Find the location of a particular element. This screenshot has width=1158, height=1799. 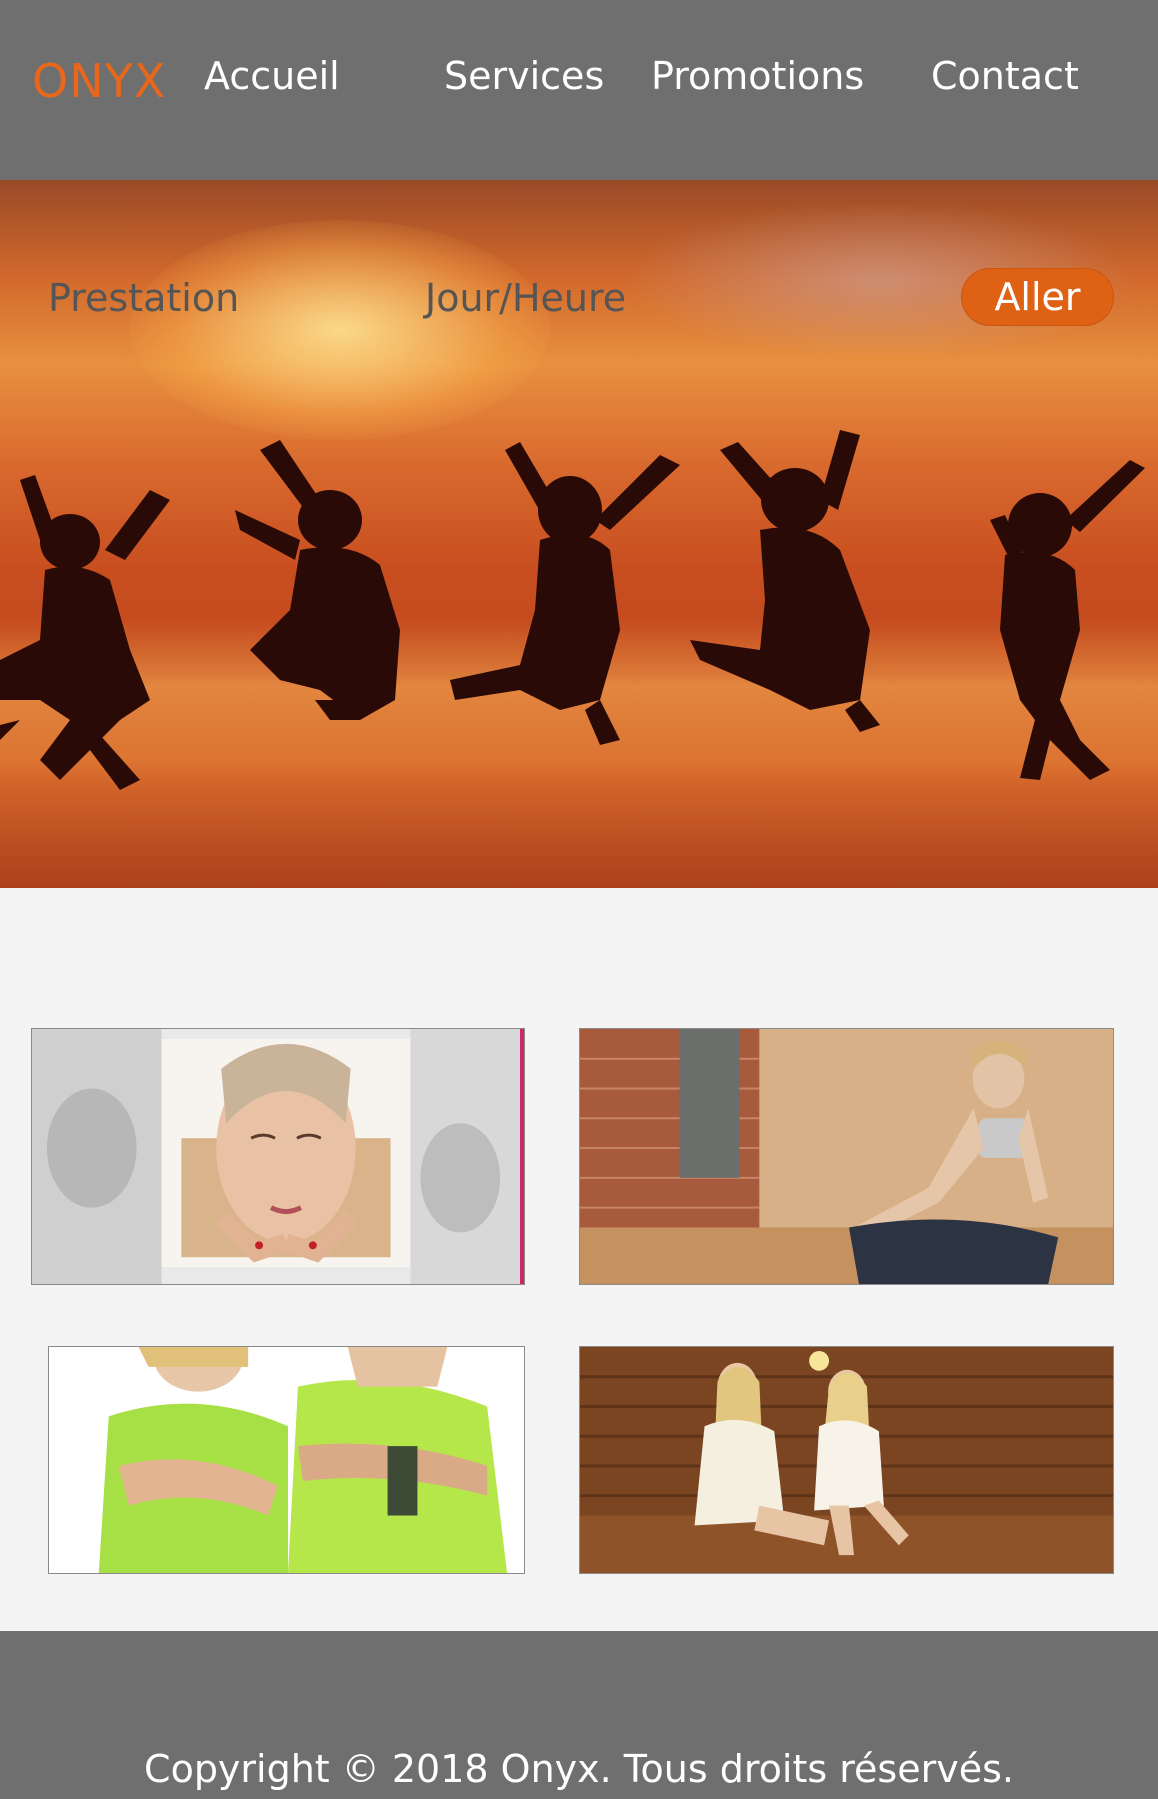

gallery-image-fitness-couple is located at coordinates (286, 1460).